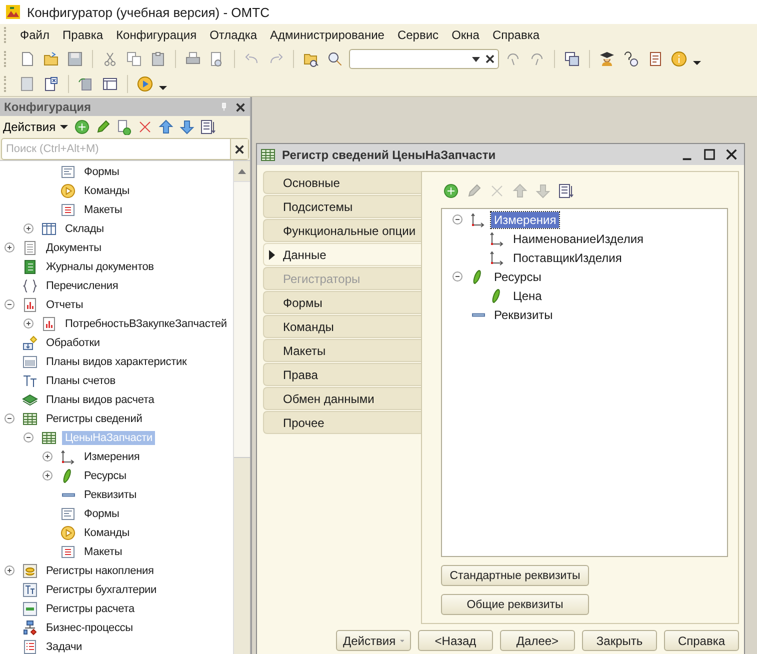 This screenshot has width=757, height=654. I want to click on tab: Макеты, so click(342, 350).